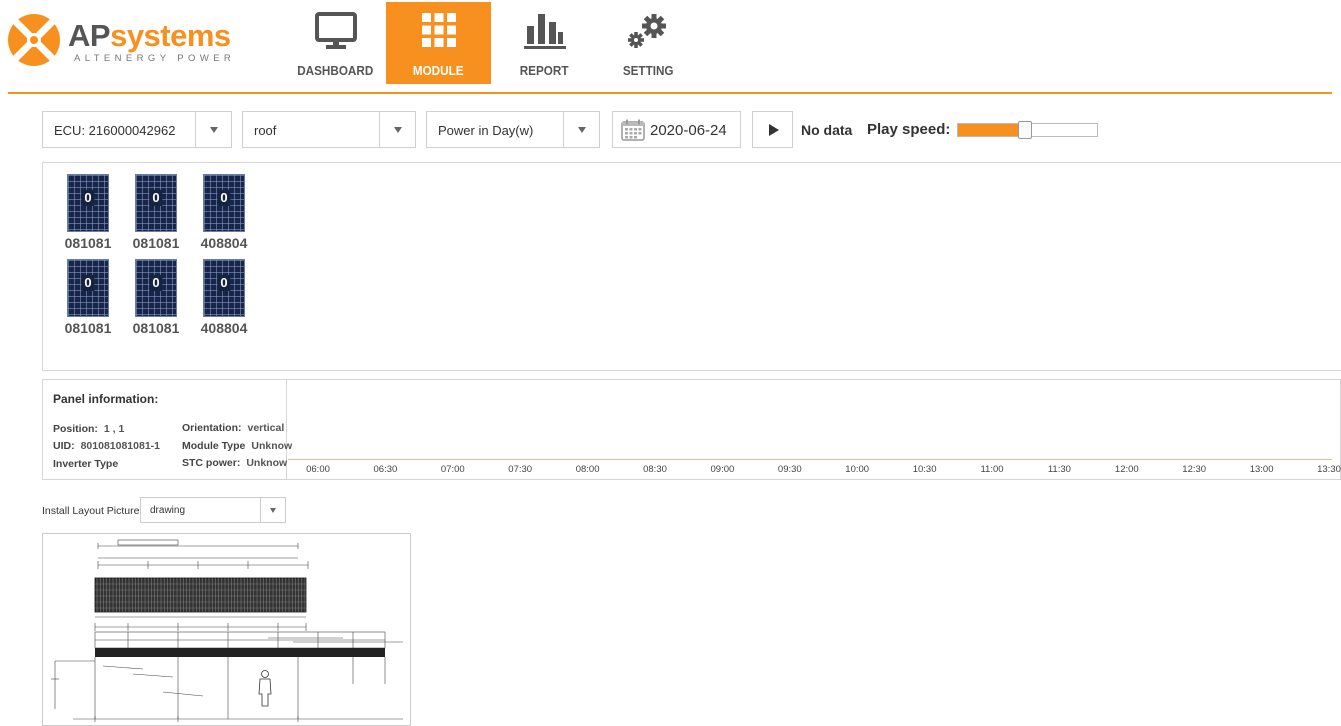 This screenshot has height=726, width=1341. I want to click on metric-select-value: Power in Day(w), so click(486, 130).